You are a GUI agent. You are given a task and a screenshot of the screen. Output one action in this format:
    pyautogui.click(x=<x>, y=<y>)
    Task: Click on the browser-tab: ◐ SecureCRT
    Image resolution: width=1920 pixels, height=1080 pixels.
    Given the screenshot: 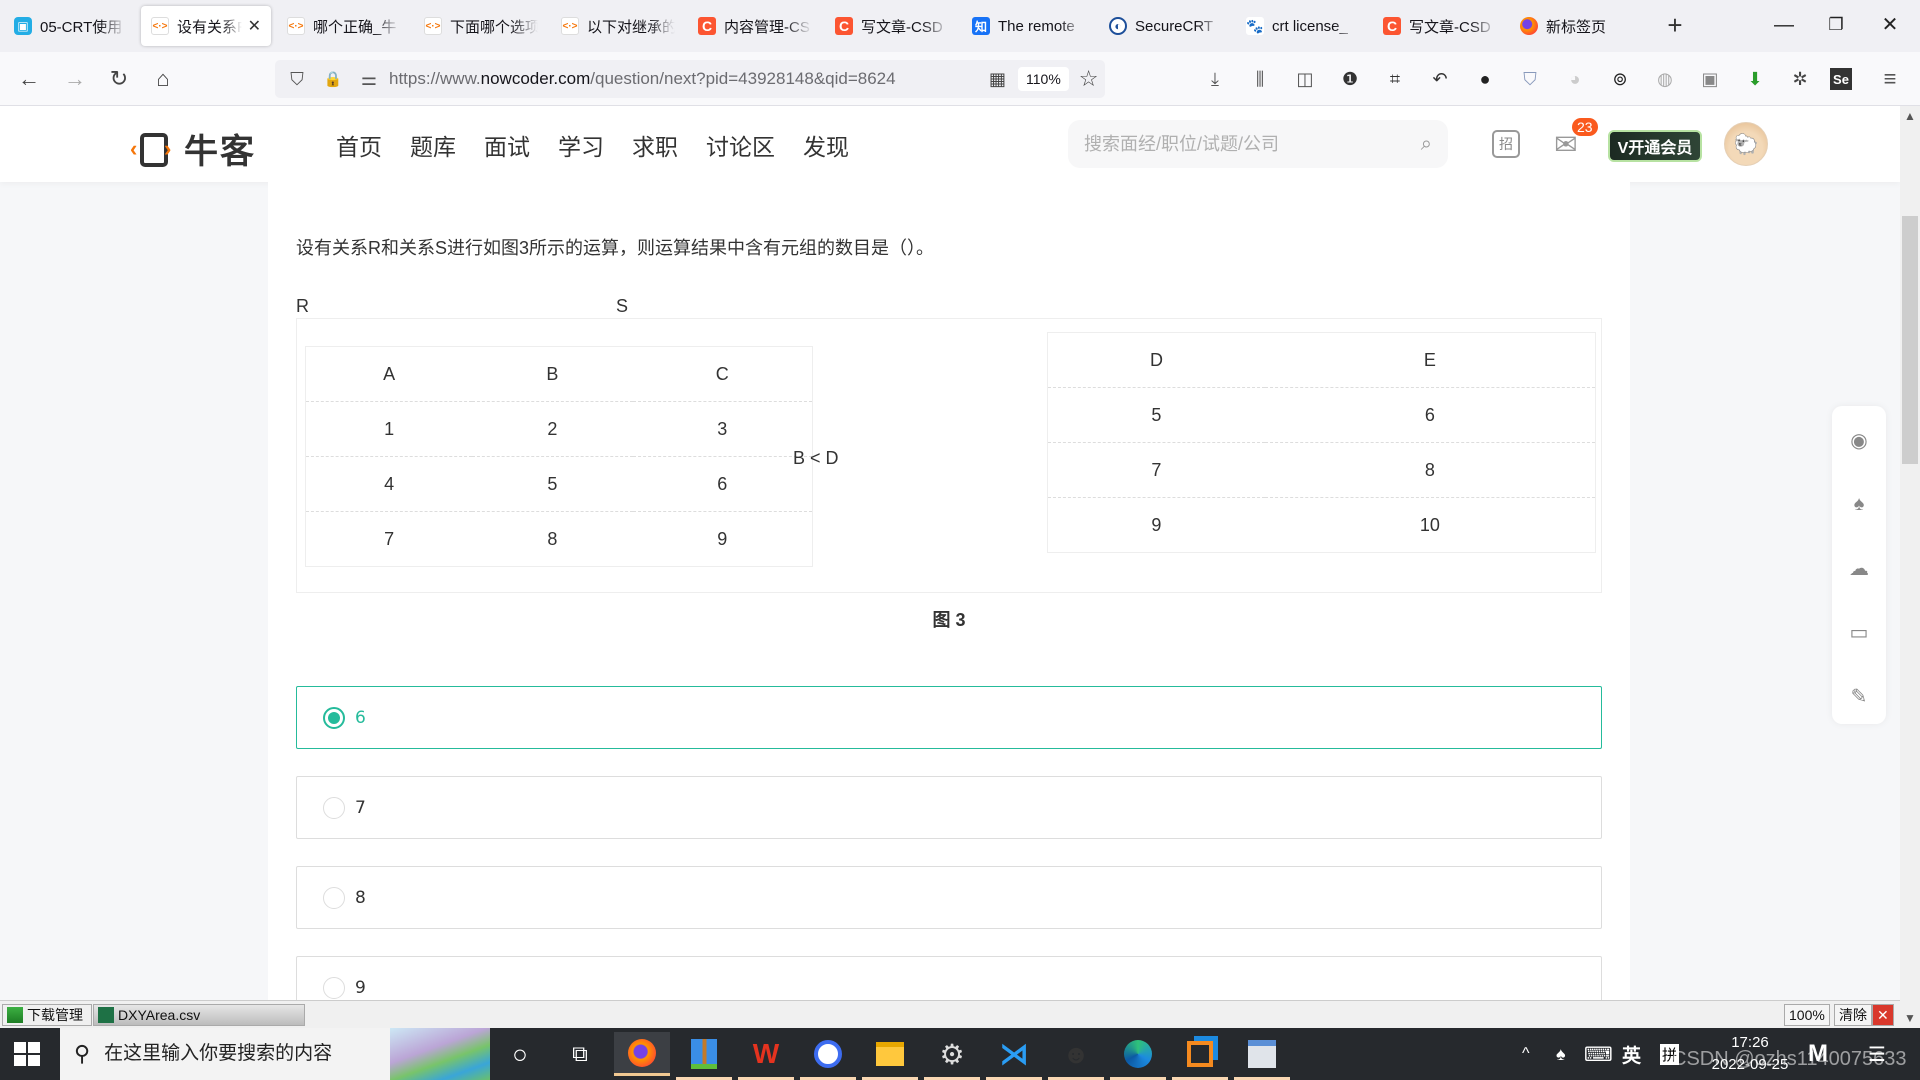 What is the action you would take?
    pyautogui.click(x=1166, y=26)
    